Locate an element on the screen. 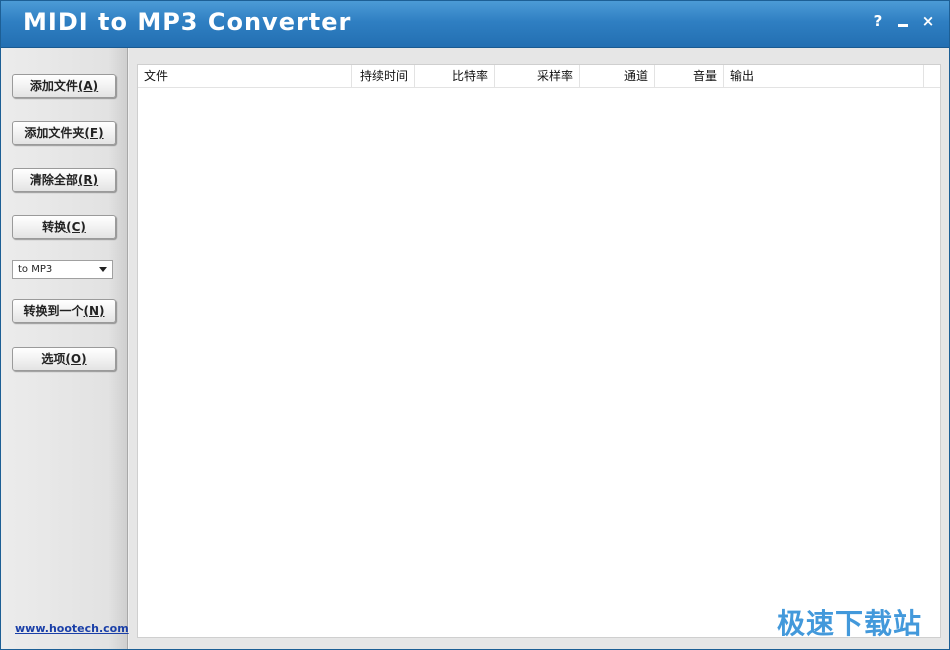 Image resolution: width=950 pixels, height=650 pixels. convert-hotkey: (C) is located at coordinates (76, 227).